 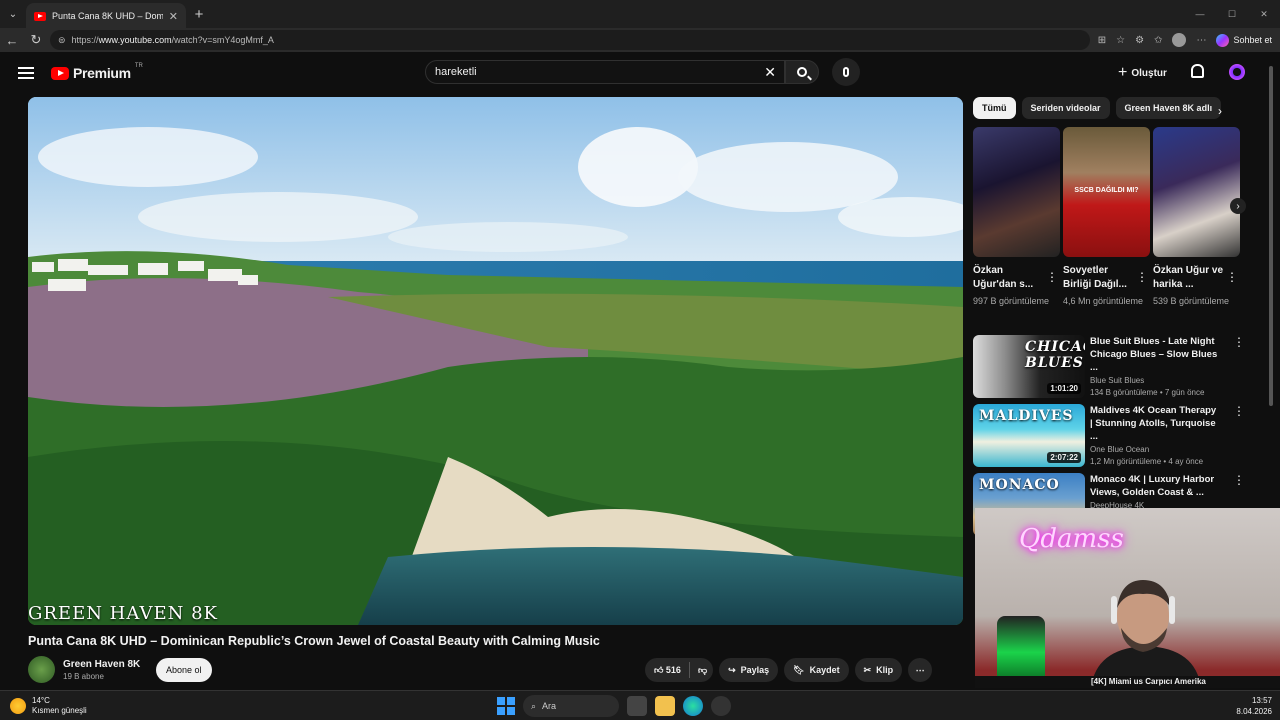 I want to click on close-window-icon: ✕, so click(x=1264, y=14).